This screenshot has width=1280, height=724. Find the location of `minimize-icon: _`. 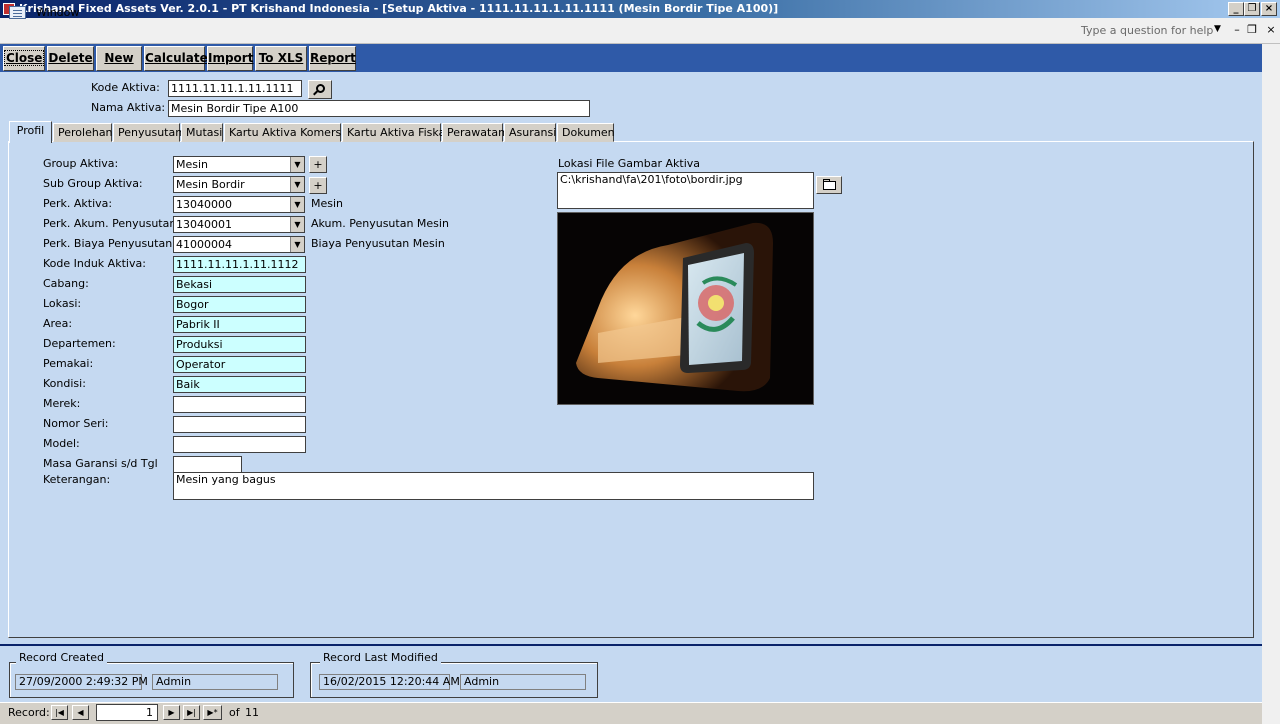

minimize-icon: _ is located at coordinates (1236, 9).